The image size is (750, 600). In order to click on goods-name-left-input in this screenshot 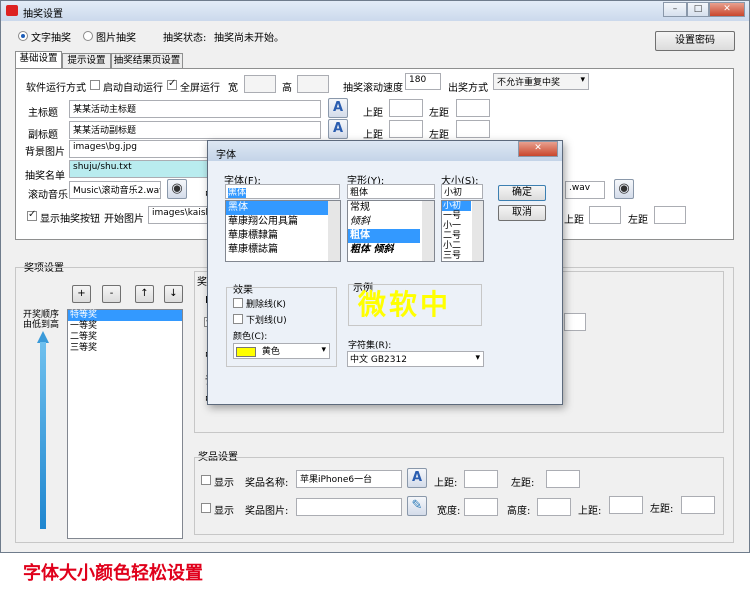, I will do `click(563, 479)`.